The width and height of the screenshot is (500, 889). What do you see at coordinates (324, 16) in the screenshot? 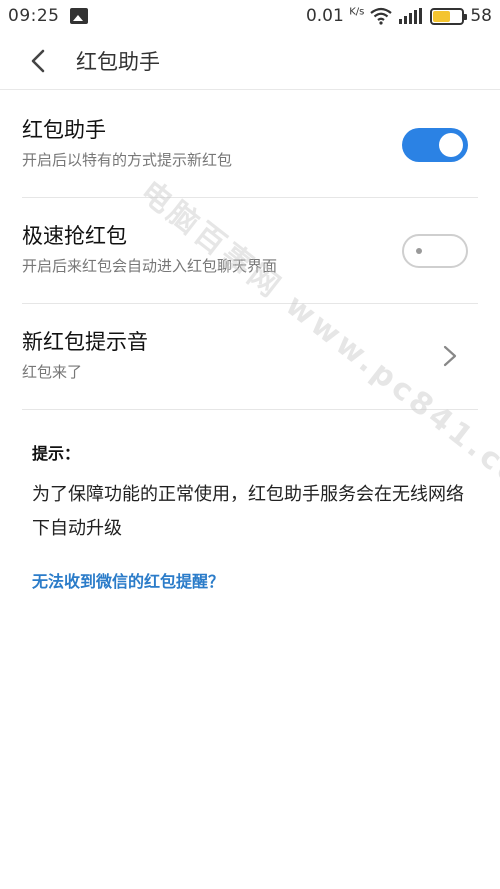
I see `network-speed-value: 0.01` at bounding box center [324, 16].